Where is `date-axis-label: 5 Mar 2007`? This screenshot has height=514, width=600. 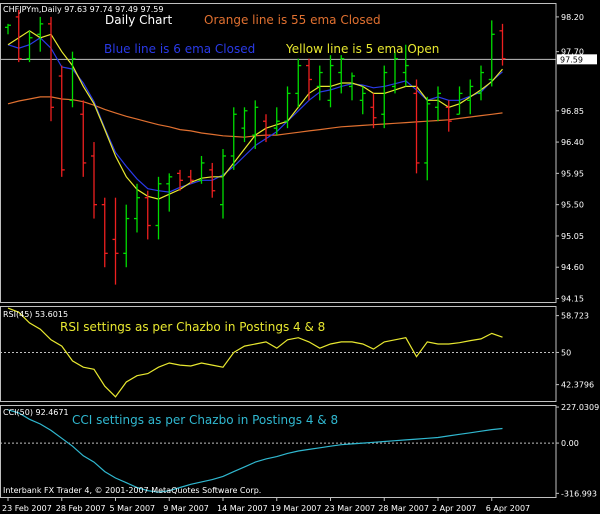
date-axis-label: 5 Mar 2007 is located at coordinates (133, 508).